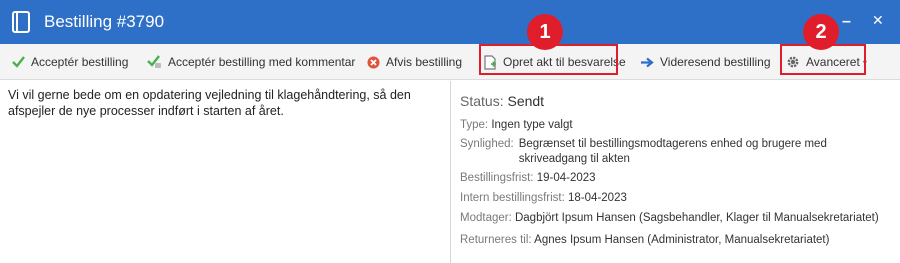 The image size is (900, 263). What do you see at coordinates (154, 61) in the screenshot?
I see `check-comment-icon` at bounding box center [154, 61].